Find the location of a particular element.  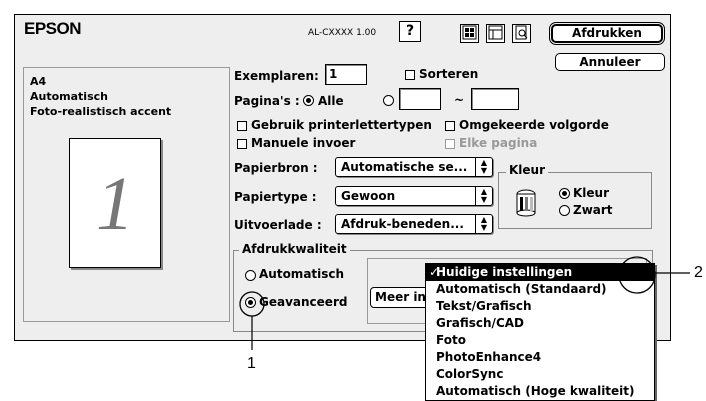

callout-label-2: 2 is located at coordinates (698, 272).